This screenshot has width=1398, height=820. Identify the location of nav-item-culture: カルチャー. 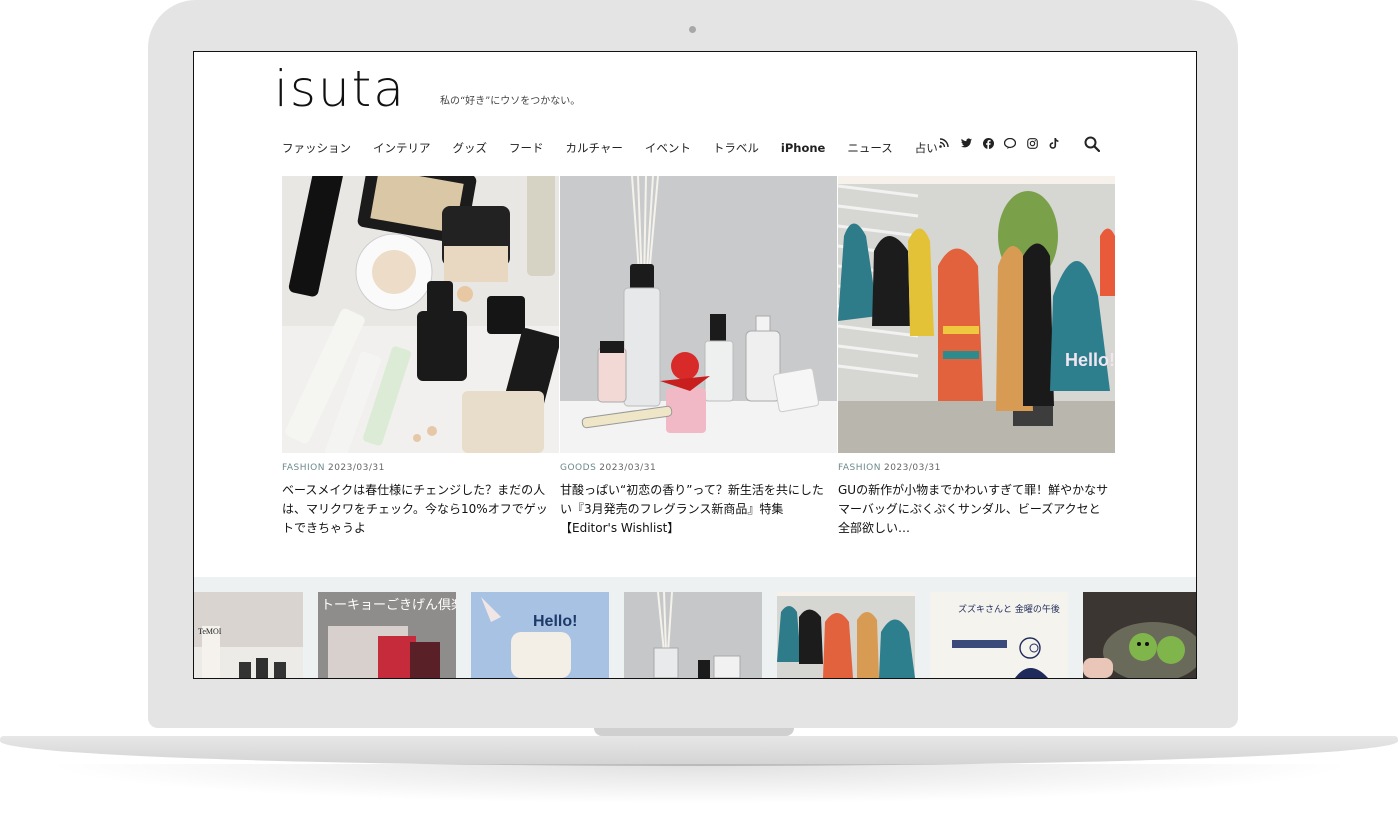
(594, 148).